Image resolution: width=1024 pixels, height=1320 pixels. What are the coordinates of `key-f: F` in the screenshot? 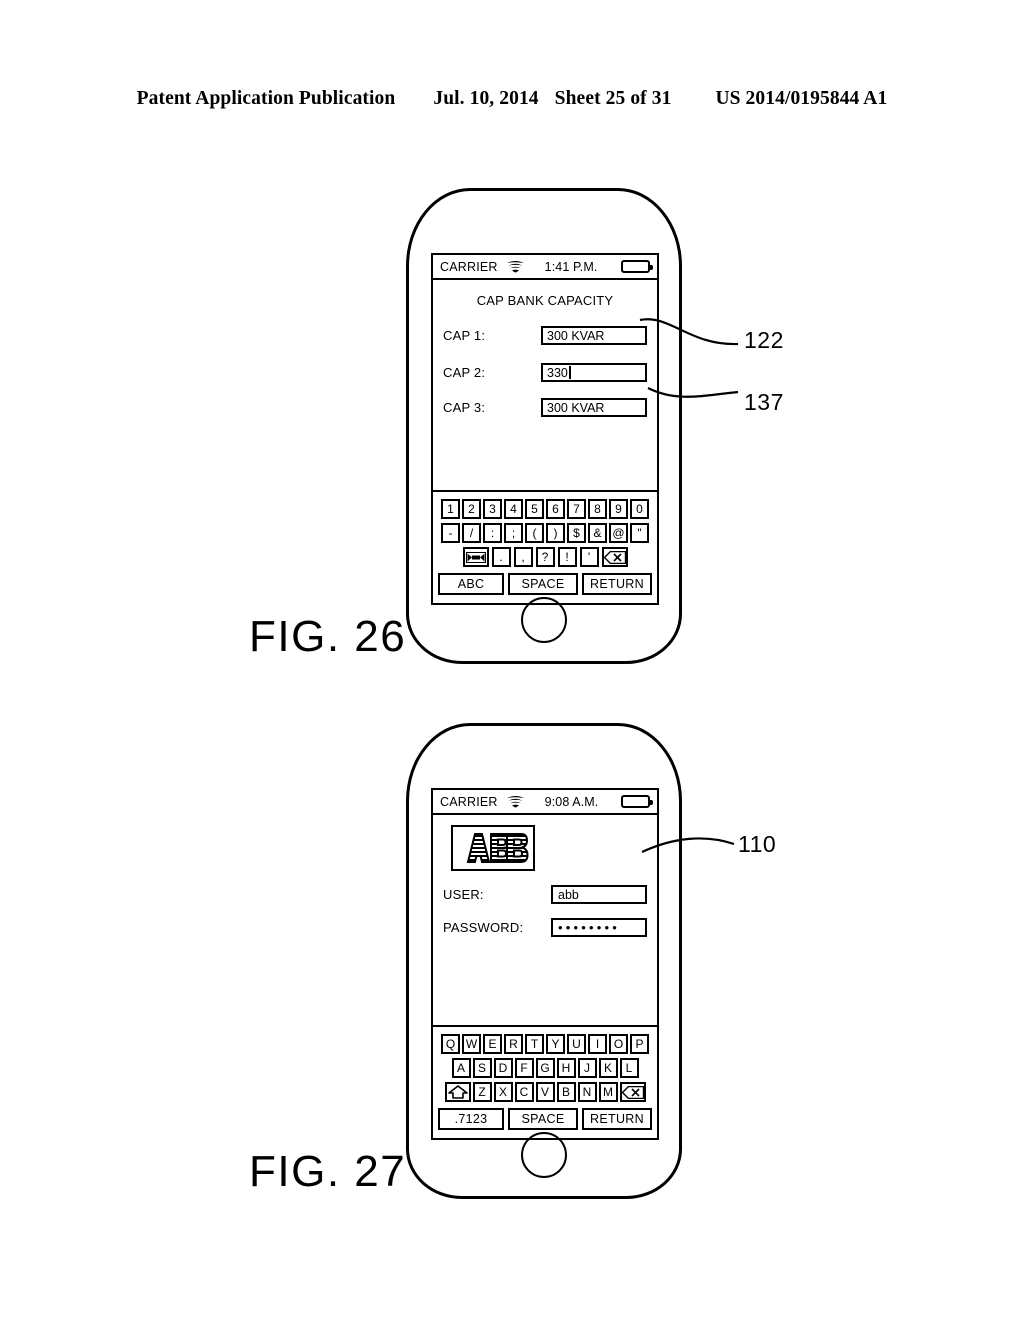 It's located at (524, 1068).